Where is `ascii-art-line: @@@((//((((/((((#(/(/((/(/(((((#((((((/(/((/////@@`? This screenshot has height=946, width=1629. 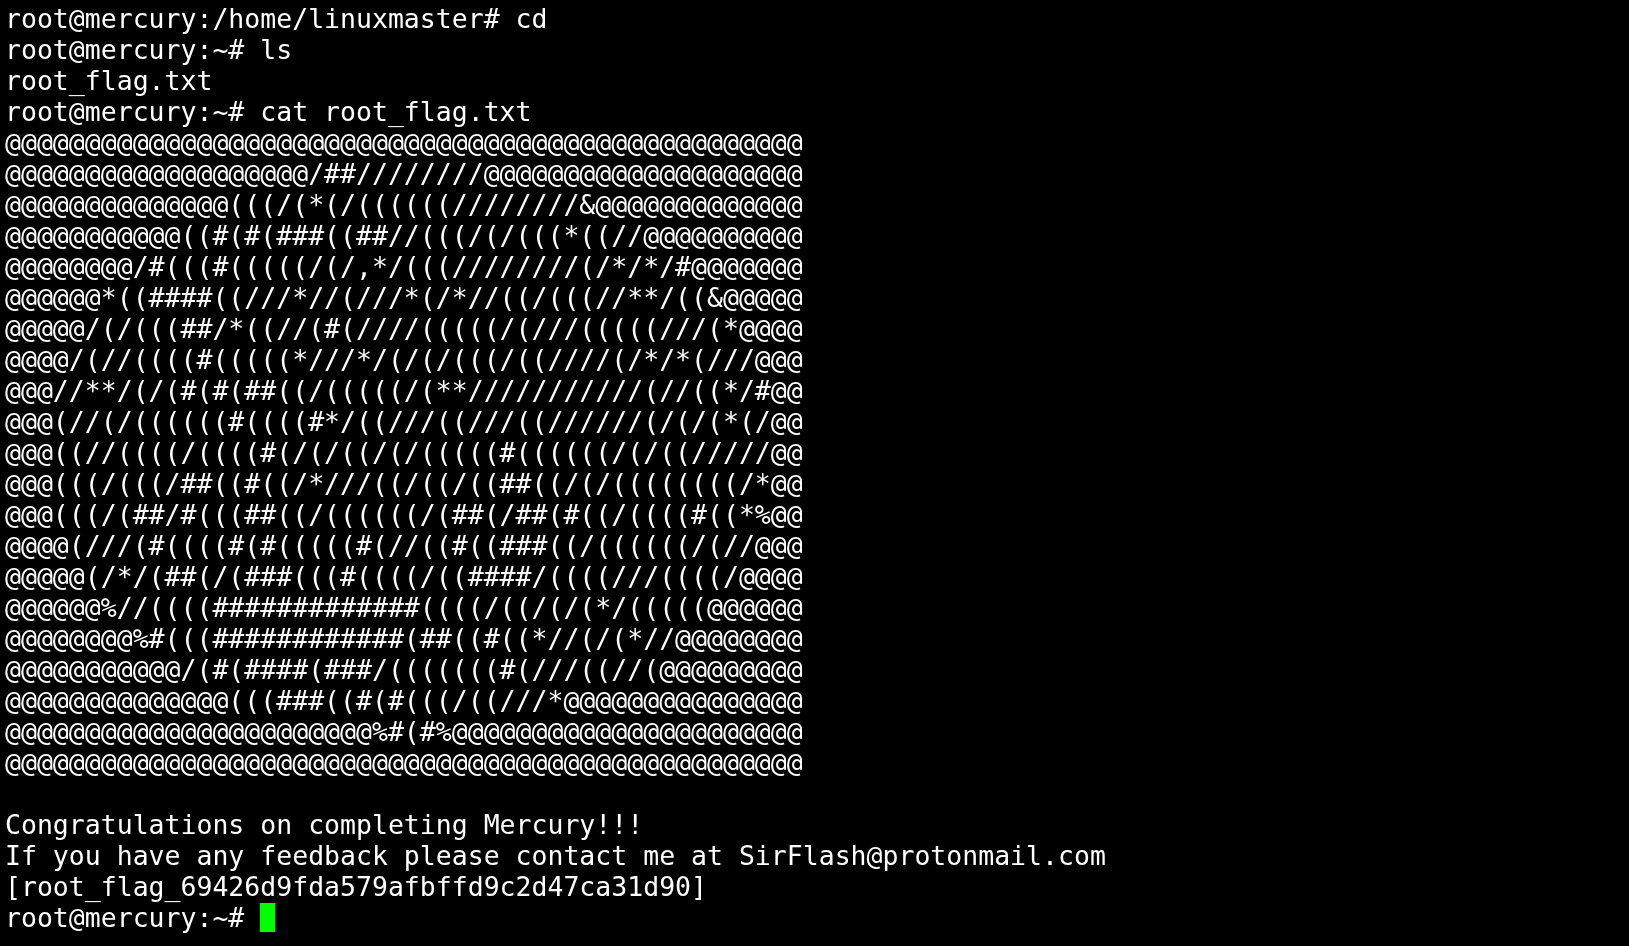
ascii-art-line: @@@((//((((/((((#(/(/((/(/(((((#((((((/(/((/////@@ is located at coordinates (404, 452).